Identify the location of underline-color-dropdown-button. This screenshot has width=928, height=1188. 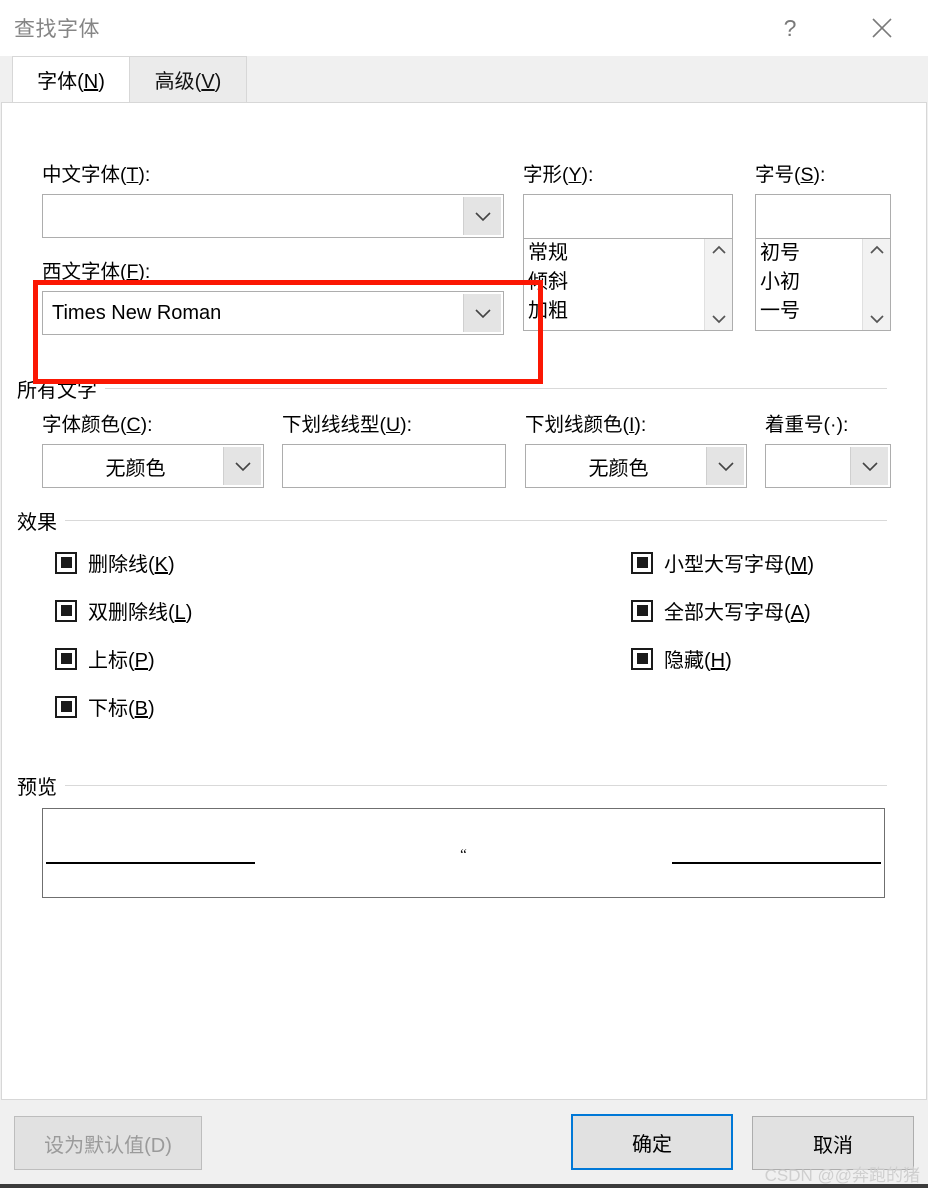
(725, 466).